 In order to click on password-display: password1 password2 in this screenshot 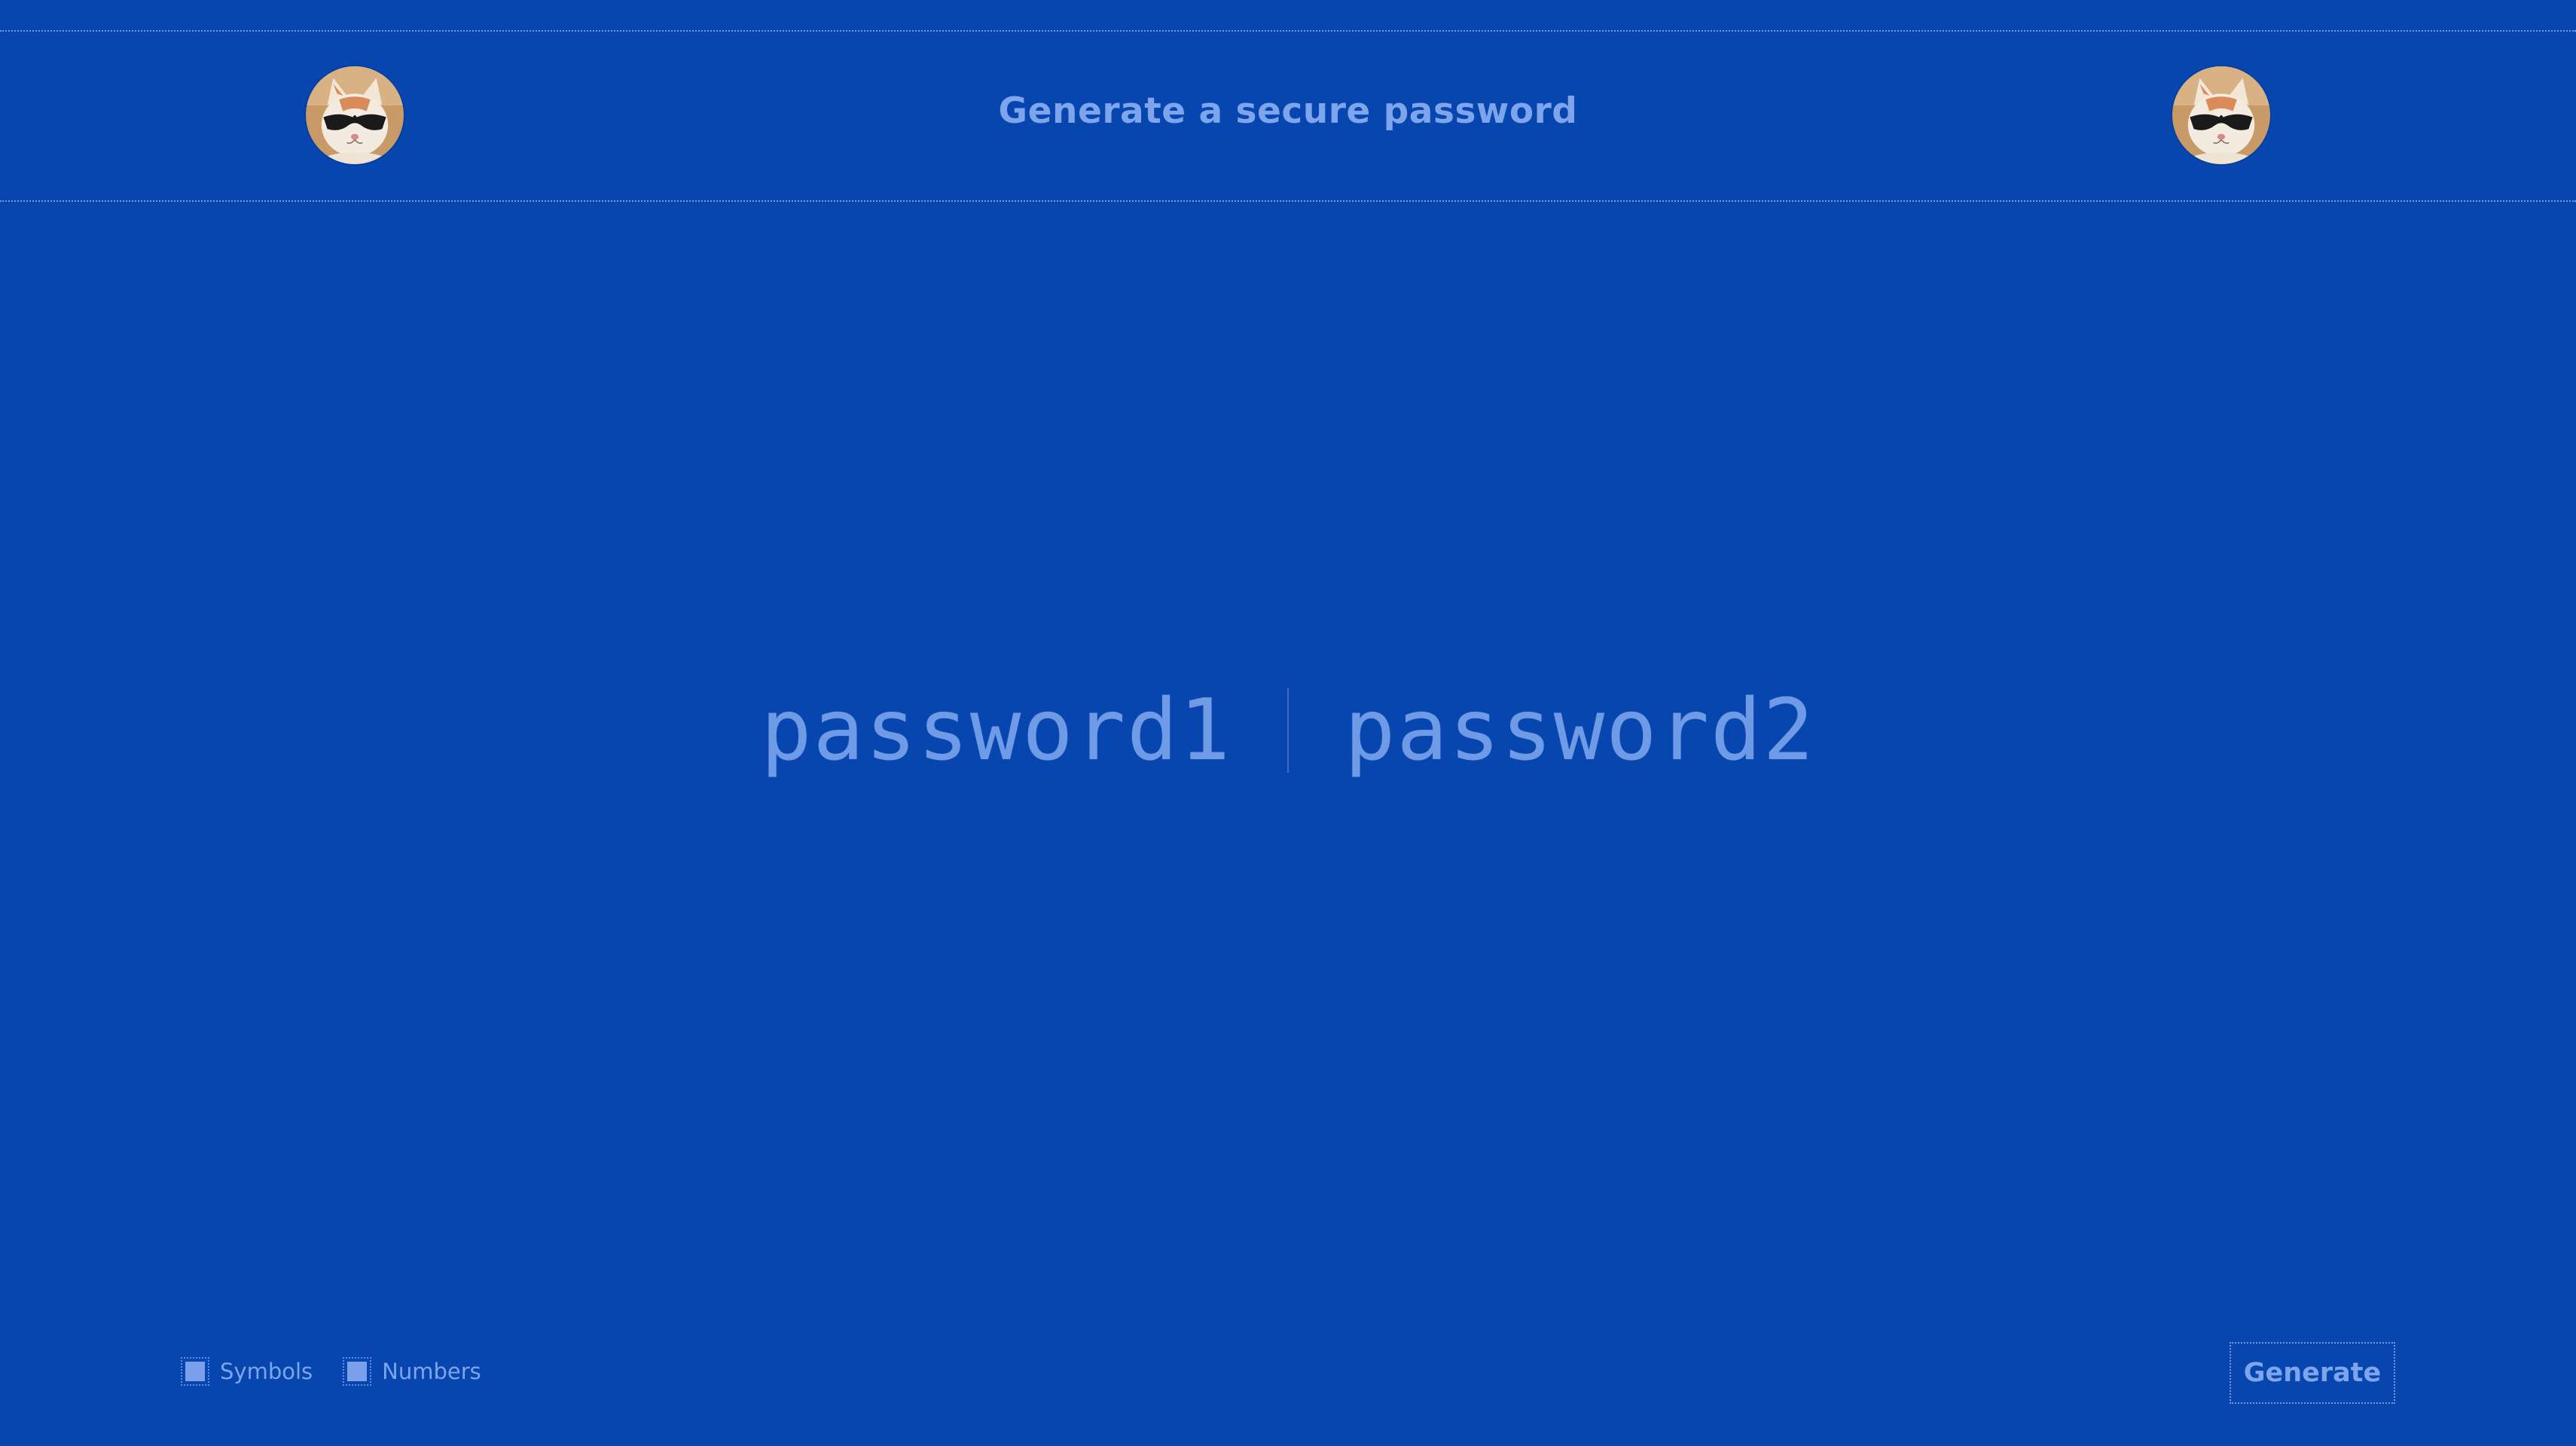, I will do `click(1288, 730)`.